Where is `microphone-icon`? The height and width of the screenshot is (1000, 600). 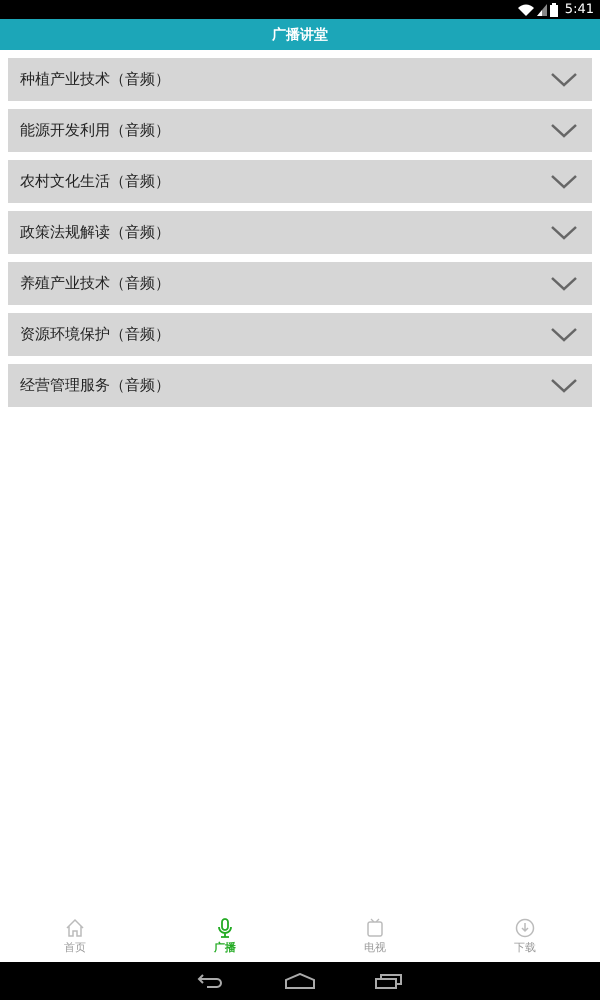
microphone-icon is located at coordinates (225, 928).